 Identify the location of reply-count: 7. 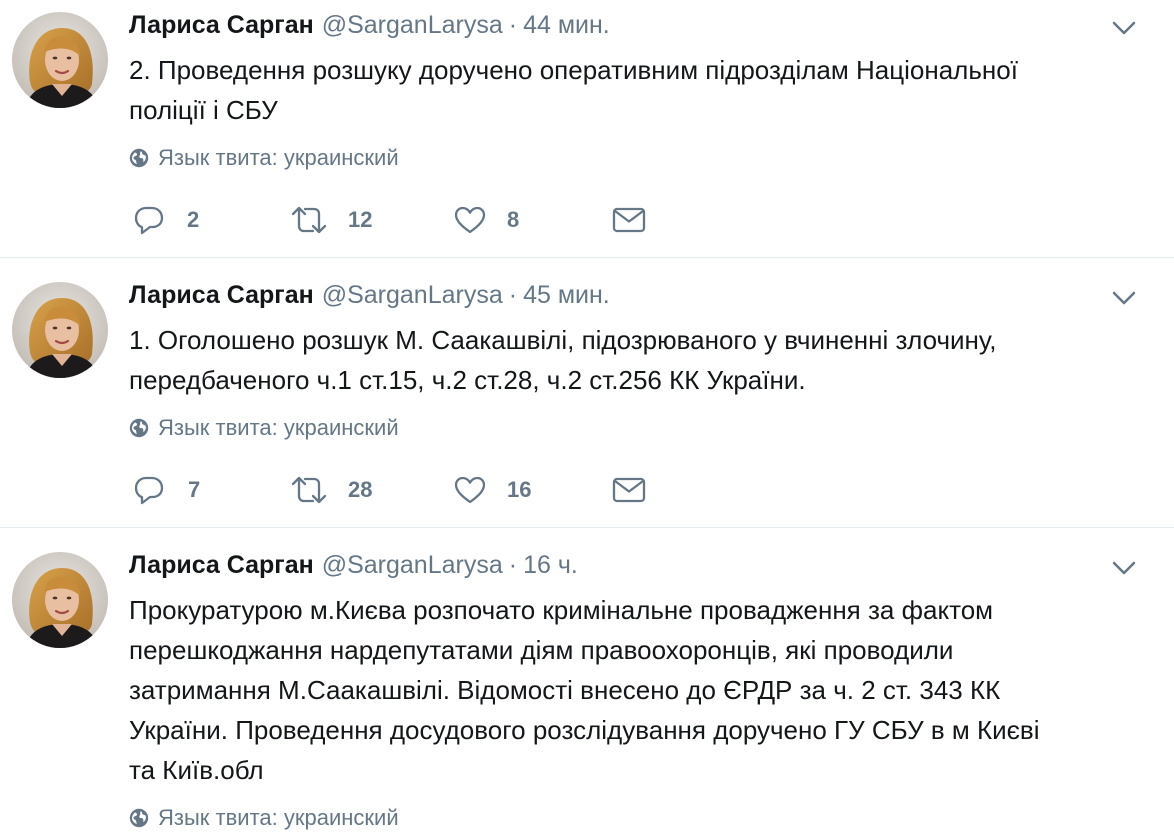
(194, 489).